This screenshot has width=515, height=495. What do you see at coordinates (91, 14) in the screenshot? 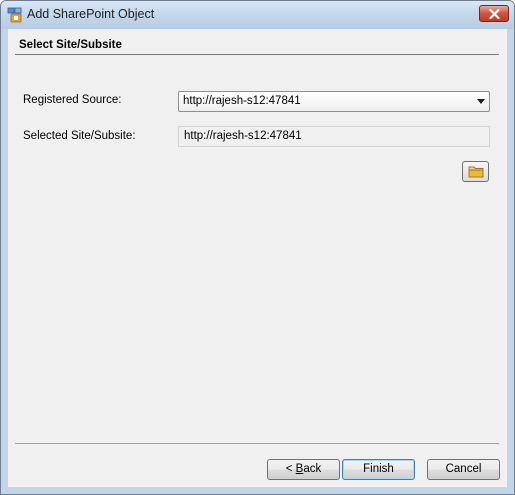
I see `window-title: Add SharePoint Object` at bounding box center [91, 14].